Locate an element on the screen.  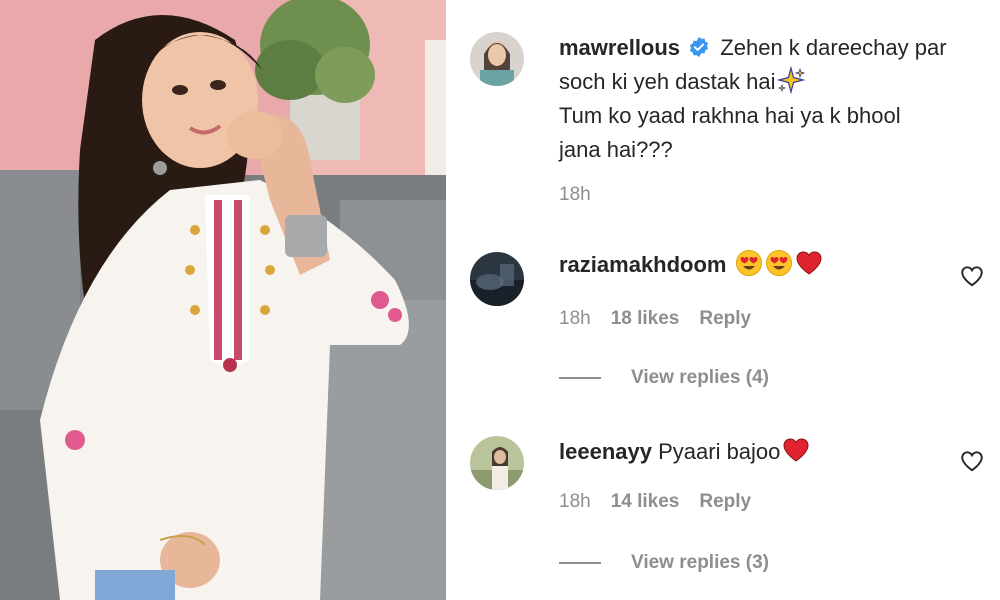
comment-2-view-replies: View replies (3) is located at coordinates (664, 563).